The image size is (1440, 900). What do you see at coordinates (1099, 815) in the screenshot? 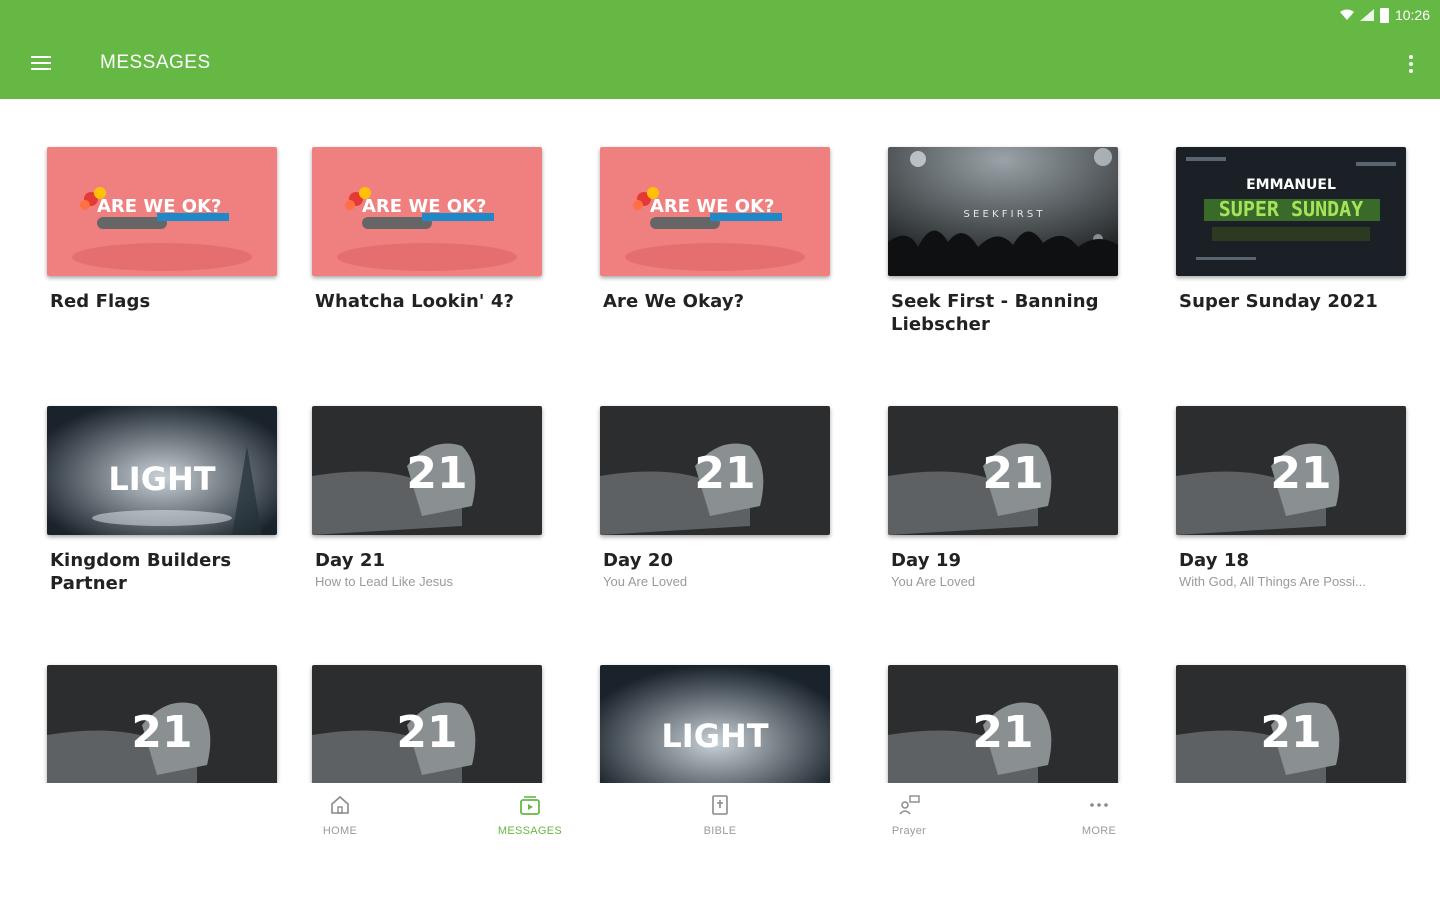
I see `nav-more: MORE` at bounding box center [1099, 815].